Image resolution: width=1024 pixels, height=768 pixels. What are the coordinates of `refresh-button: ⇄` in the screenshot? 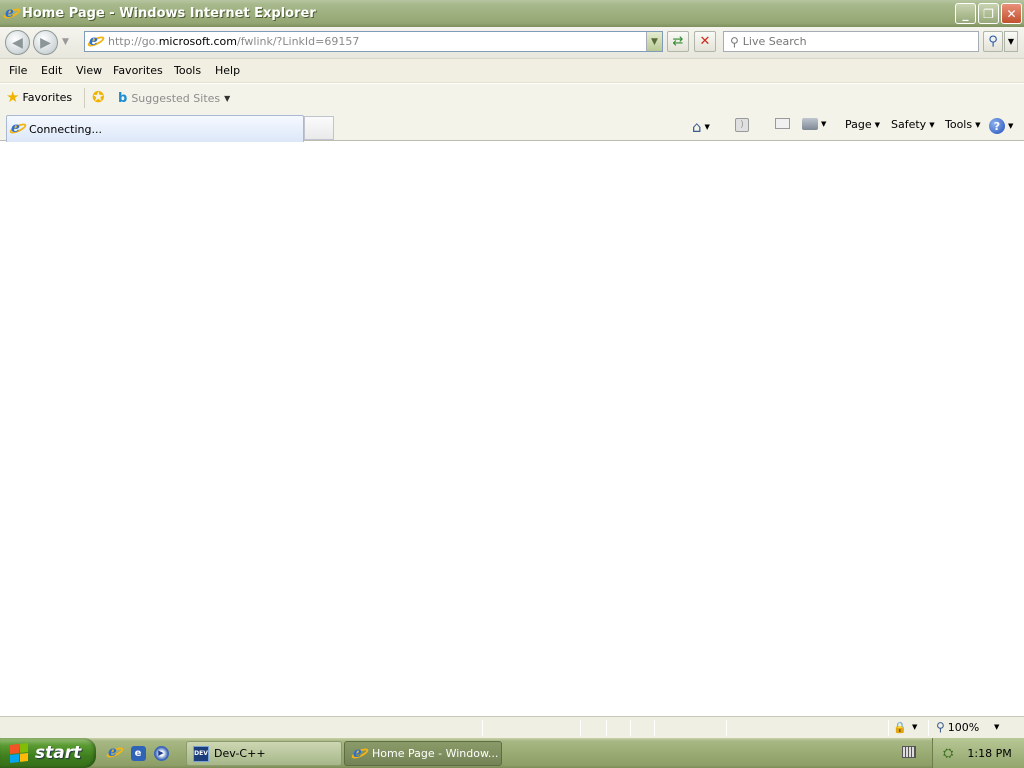 It's located at (678, 41).